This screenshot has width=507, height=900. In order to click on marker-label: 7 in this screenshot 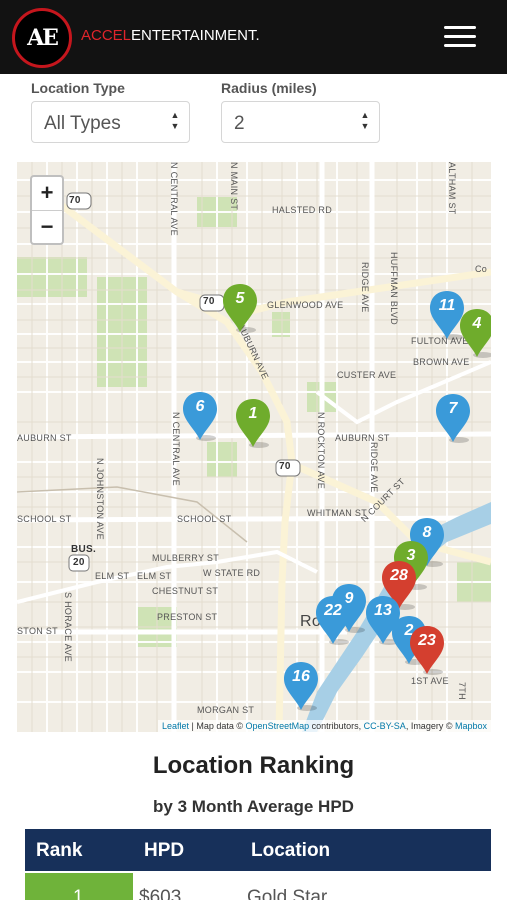, I will do `click(453, 408)`.